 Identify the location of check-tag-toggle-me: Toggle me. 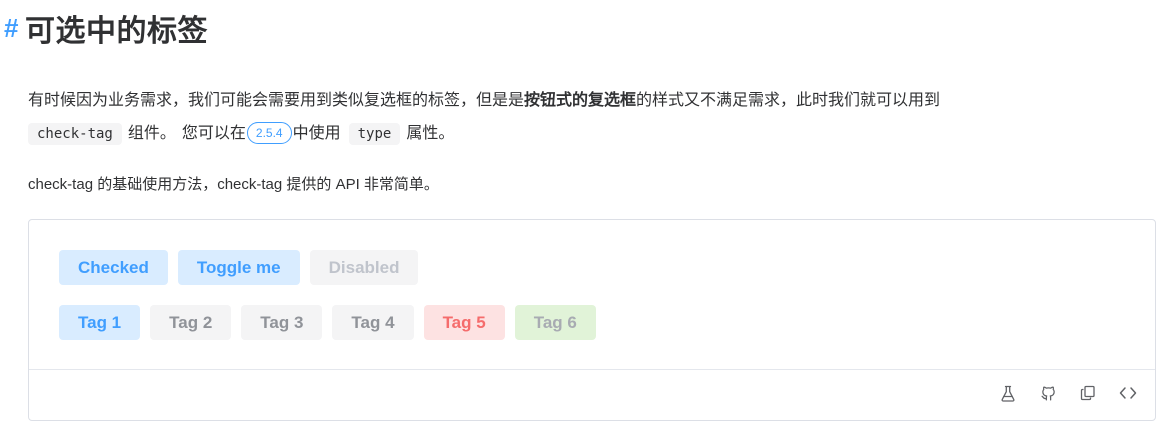
(238, 267).